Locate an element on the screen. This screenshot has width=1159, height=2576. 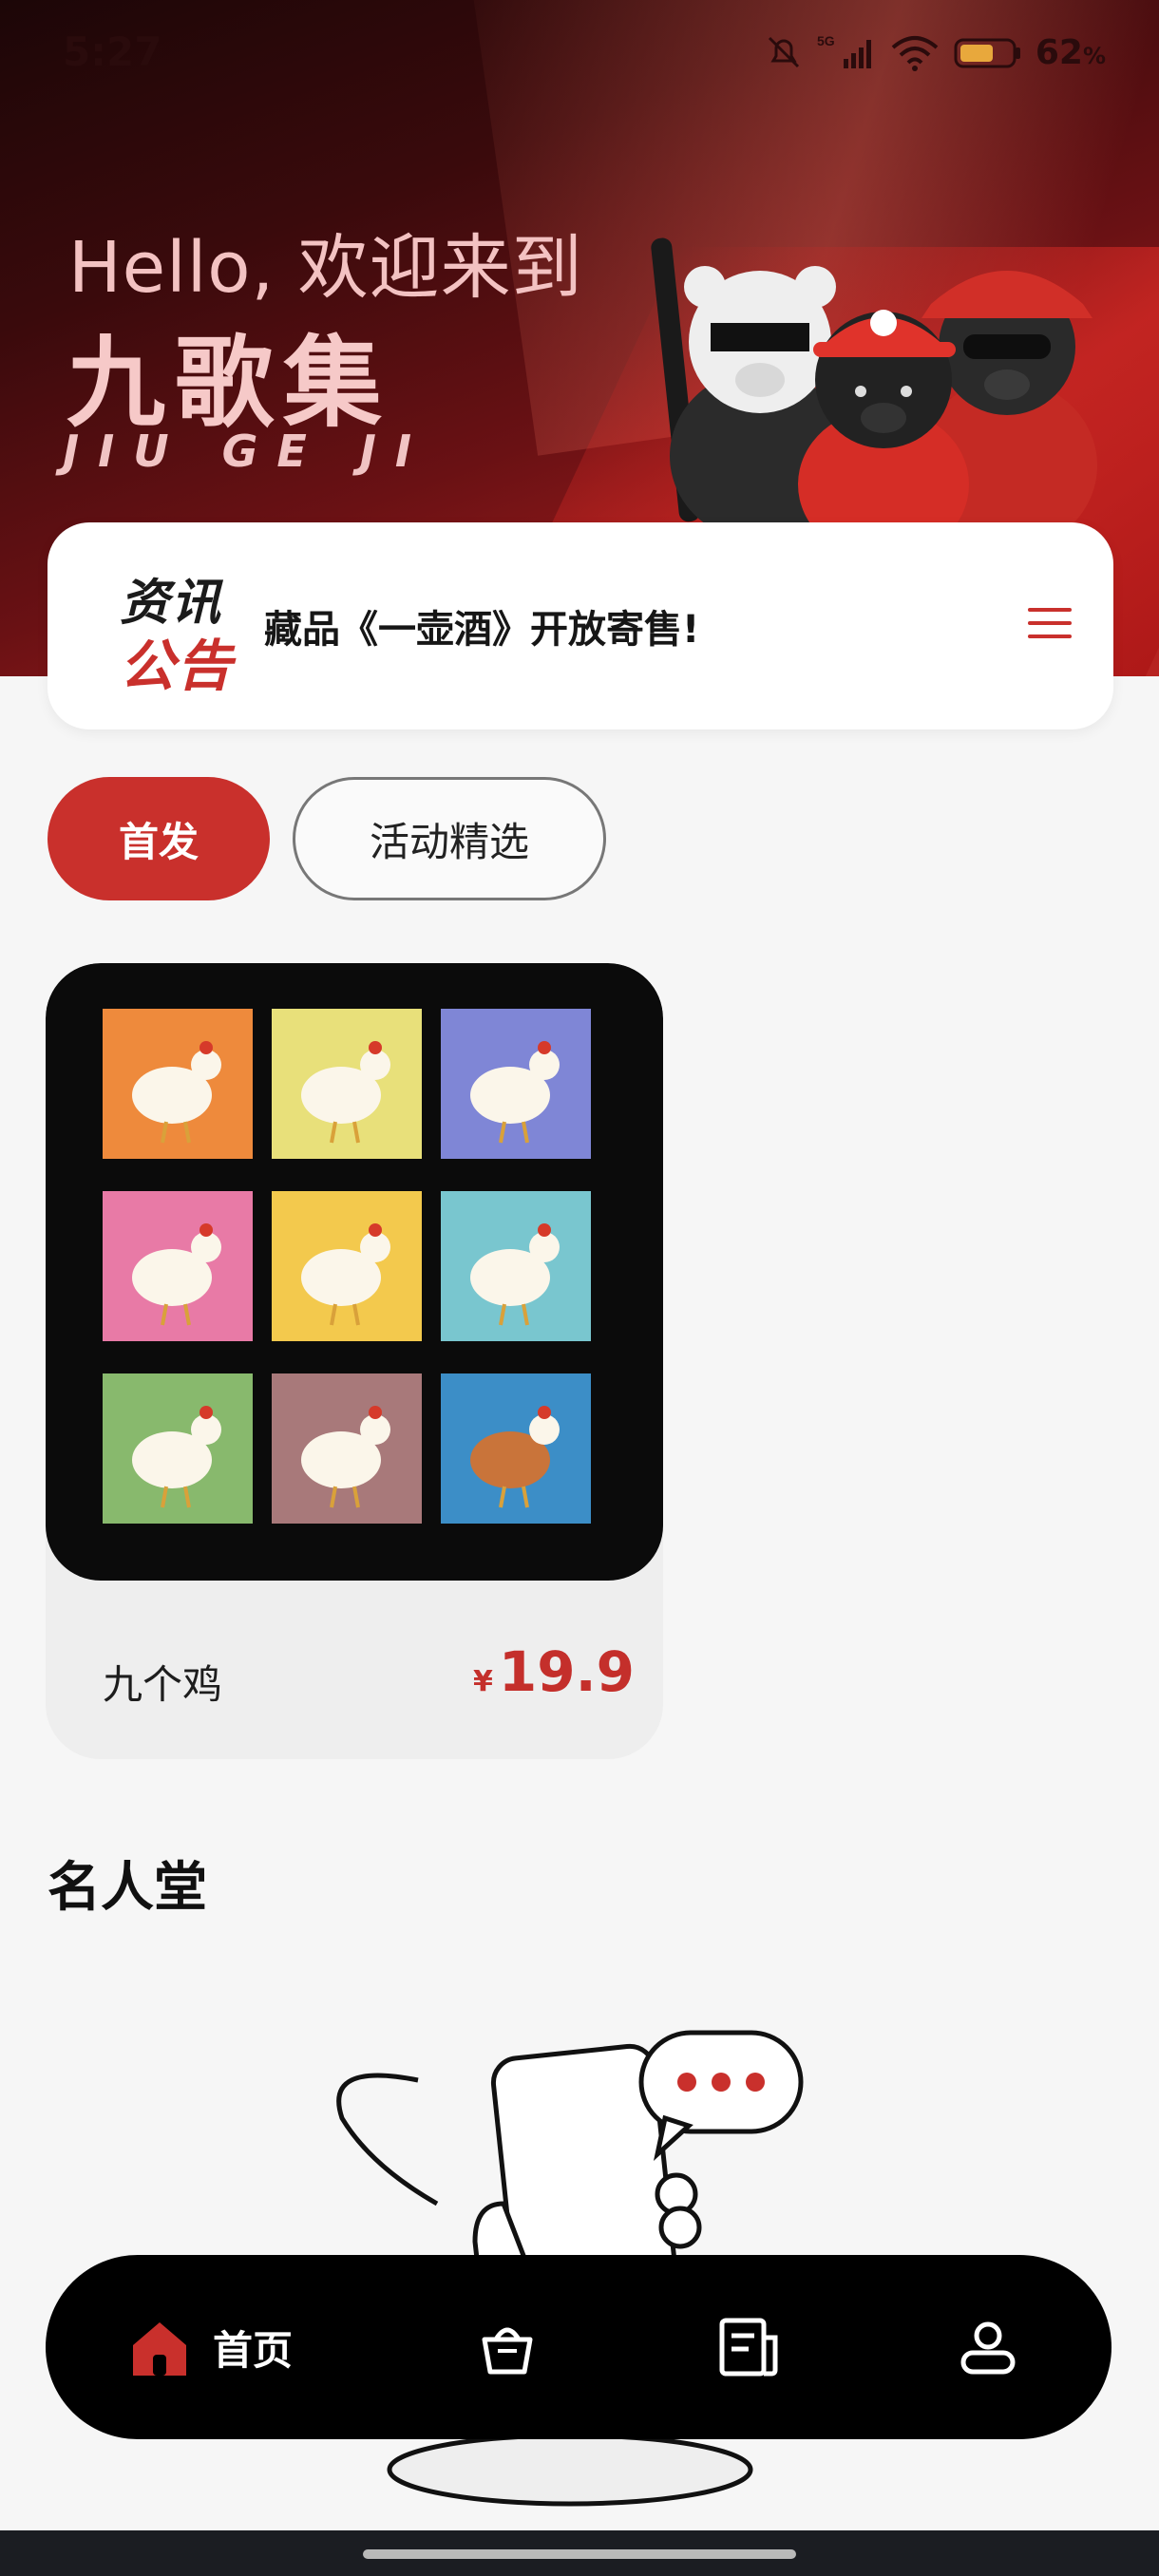
home-icon is located at coordinates (159, 2349).